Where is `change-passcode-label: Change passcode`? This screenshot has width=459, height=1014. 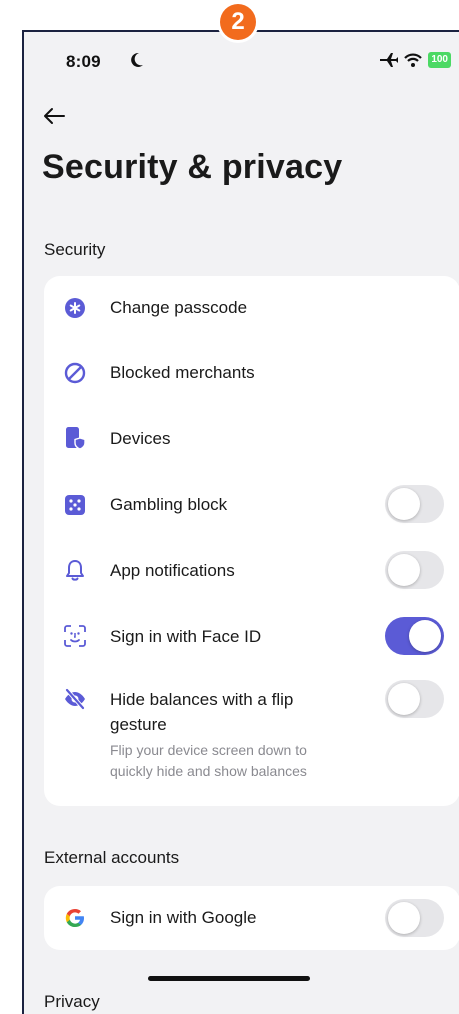
change-passcode-label: Change passcode is located at coordinates (179, 307).